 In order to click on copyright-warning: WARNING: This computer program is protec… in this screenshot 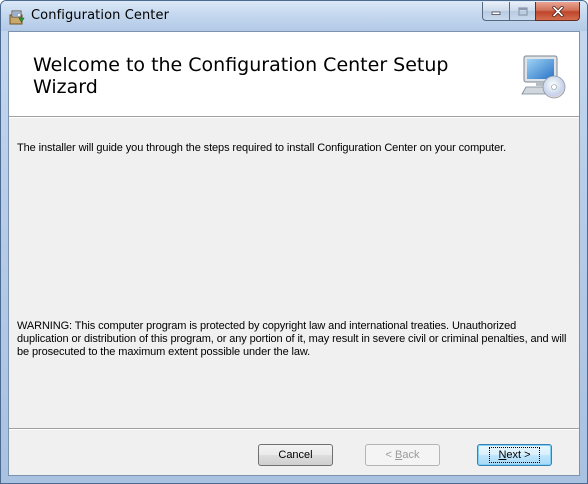, I will do `click(292, 339)`.